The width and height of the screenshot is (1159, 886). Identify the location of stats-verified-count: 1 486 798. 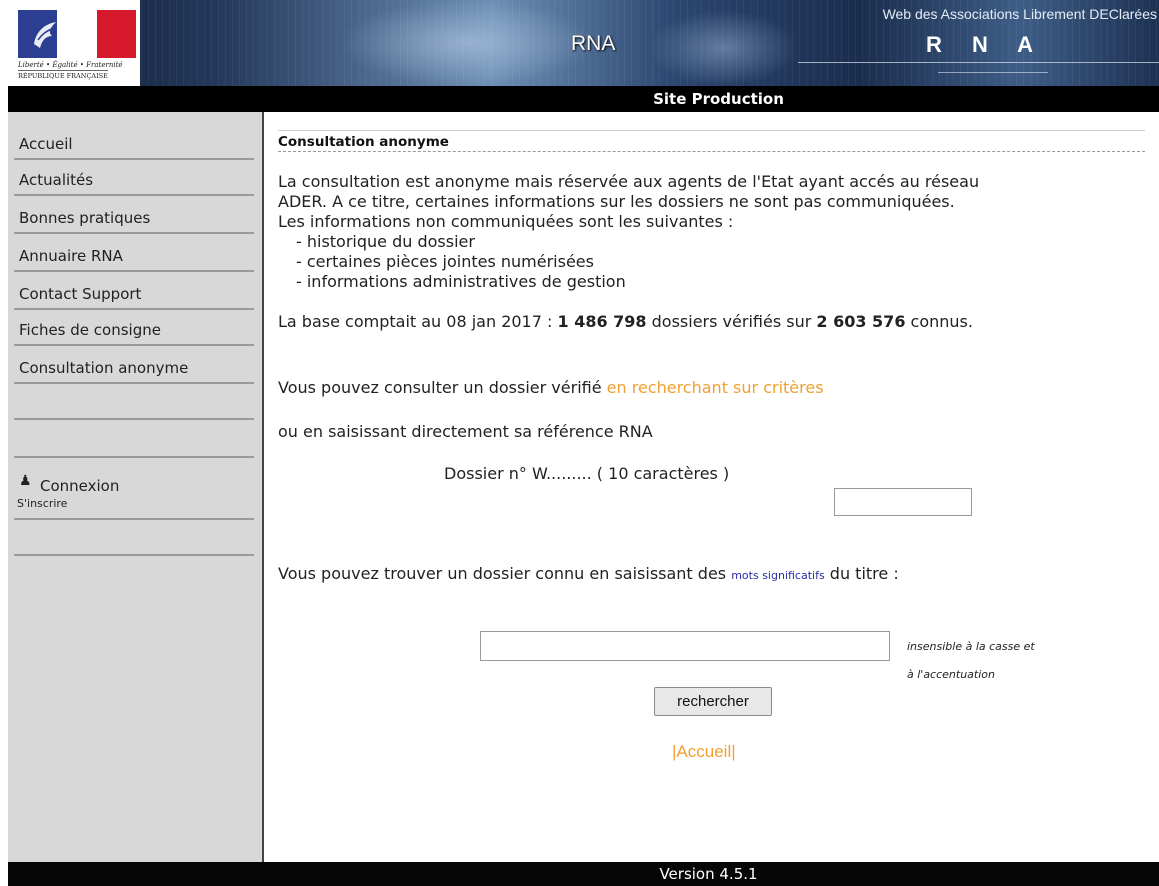
(602, 321).